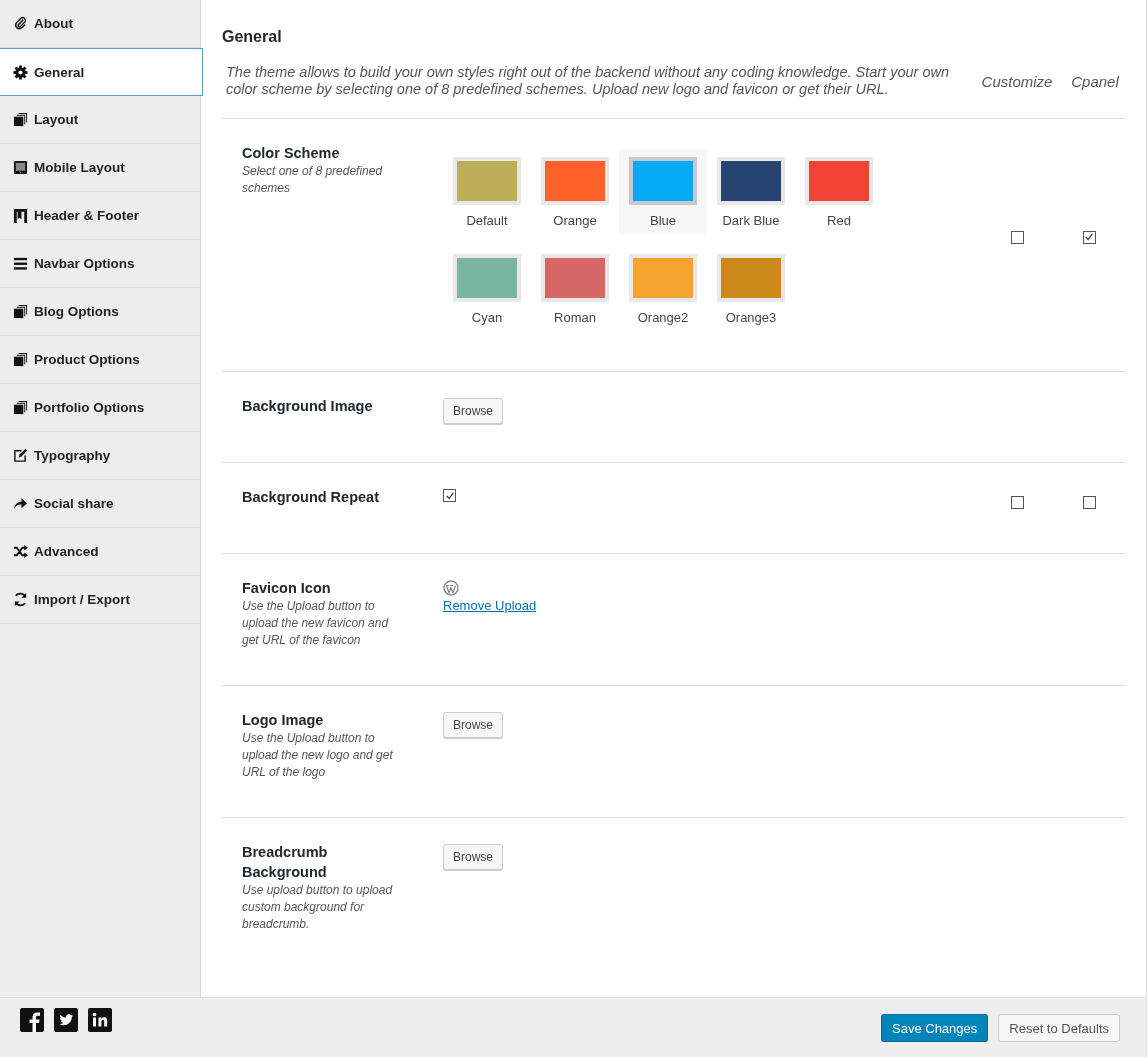 The width and height of the screenshot is (1147, 1057). Describe the element at coordinates (20, 23) in the screenshot. I see `paperclip-icon` at that location.